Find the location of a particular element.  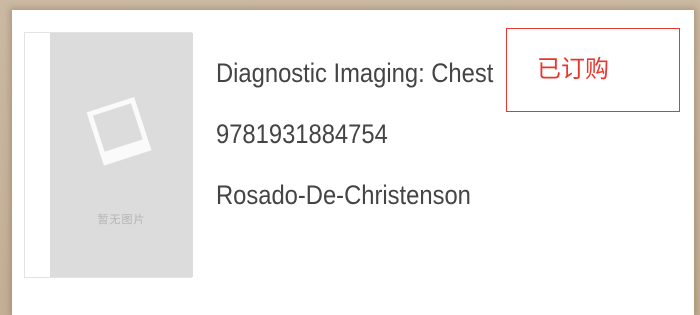

status-badge: 已订购 is located at coordinates (593, 70).